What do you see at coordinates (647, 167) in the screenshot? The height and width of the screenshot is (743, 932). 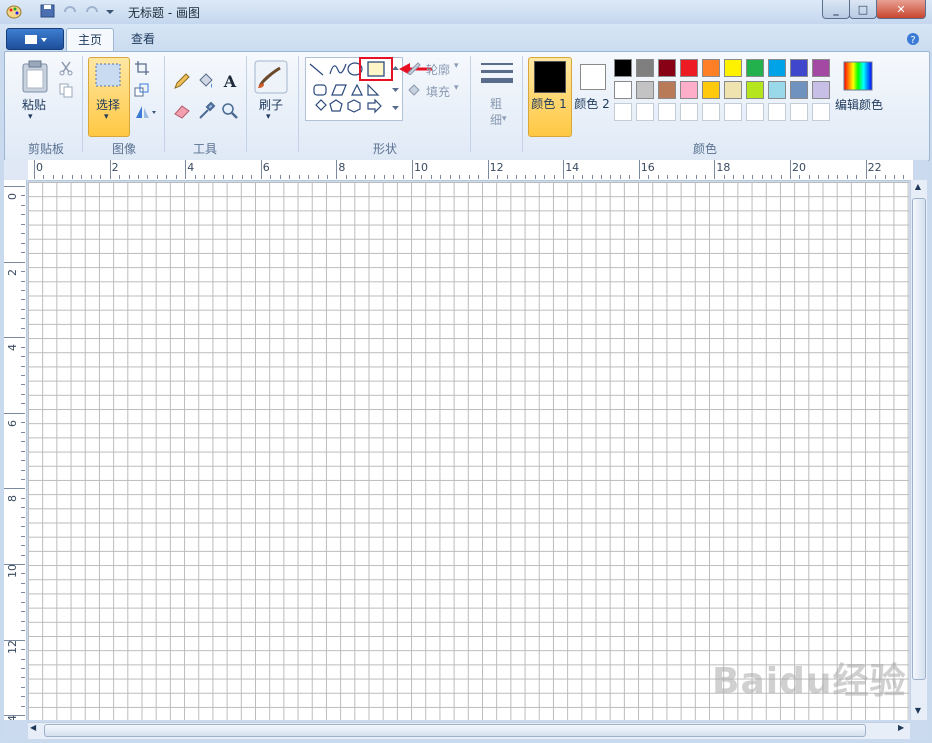 I see `ruler-label: 16` at bounding box center [647, 167].